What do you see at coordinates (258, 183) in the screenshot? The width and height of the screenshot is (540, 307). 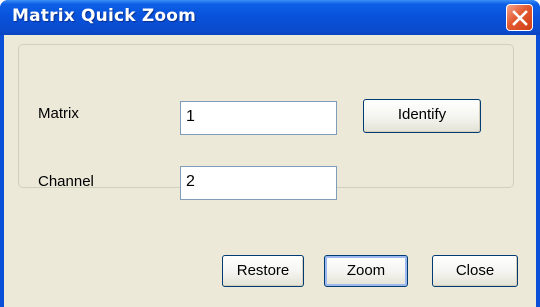 I see `channel-input: 2` at bounding box center [258, 183].